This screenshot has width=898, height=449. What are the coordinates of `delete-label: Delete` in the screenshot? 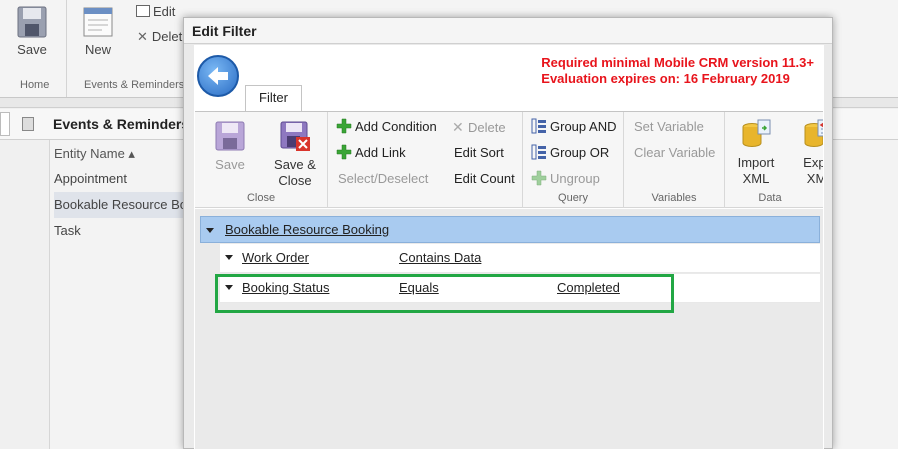 It's located at (487, 127).